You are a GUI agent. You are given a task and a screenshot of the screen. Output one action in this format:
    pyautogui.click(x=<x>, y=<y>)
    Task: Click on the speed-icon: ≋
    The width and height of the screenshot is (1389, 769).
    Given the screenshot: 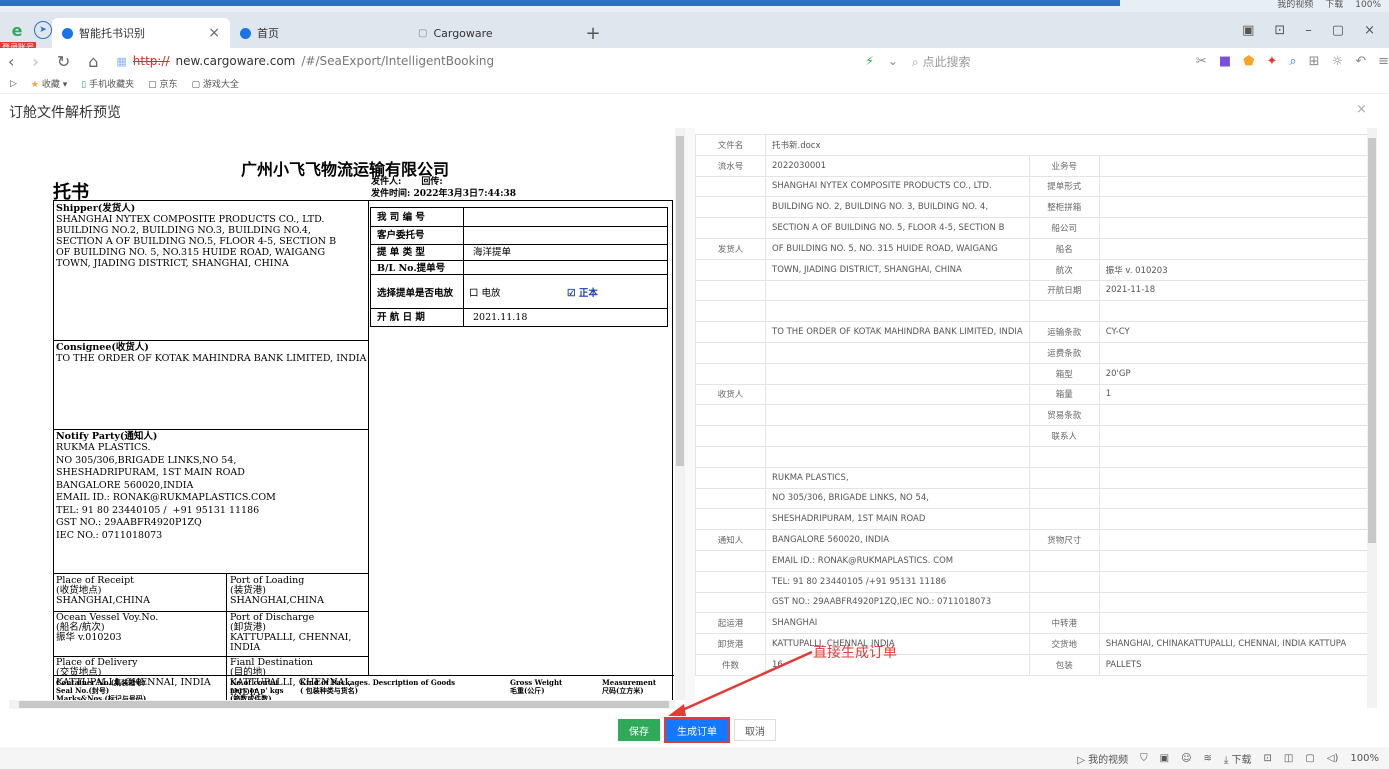 What is the action you would take?
    pyautogui.click(x=1208, y=758)
    